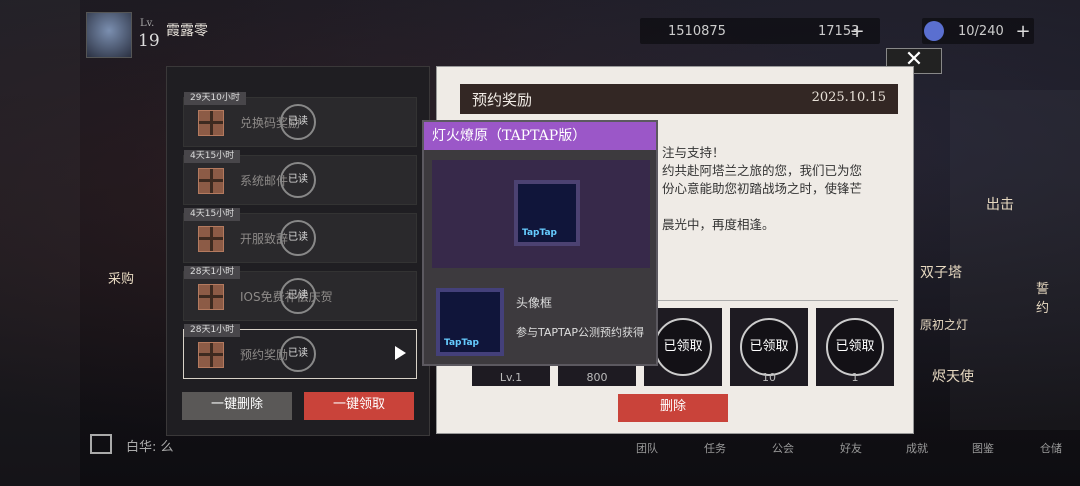  Describe the element at coordinates (953, 376) in the screenshot. I see `side-menu-ember-angel: 烬天使` at that location.